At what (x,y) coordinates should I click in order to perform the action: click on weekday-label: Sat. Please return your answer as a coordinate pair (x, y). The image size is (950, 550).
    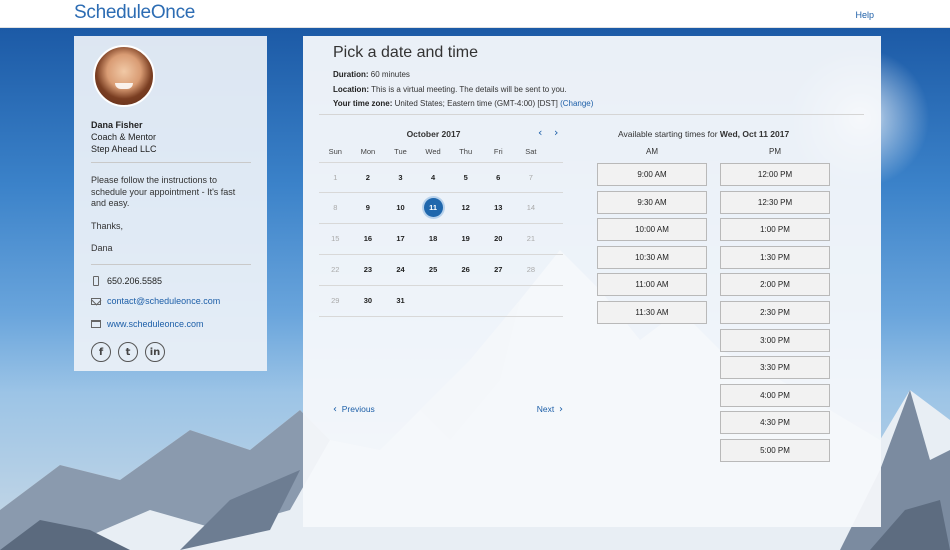
    Looking at the image, I should click on (531, 151).